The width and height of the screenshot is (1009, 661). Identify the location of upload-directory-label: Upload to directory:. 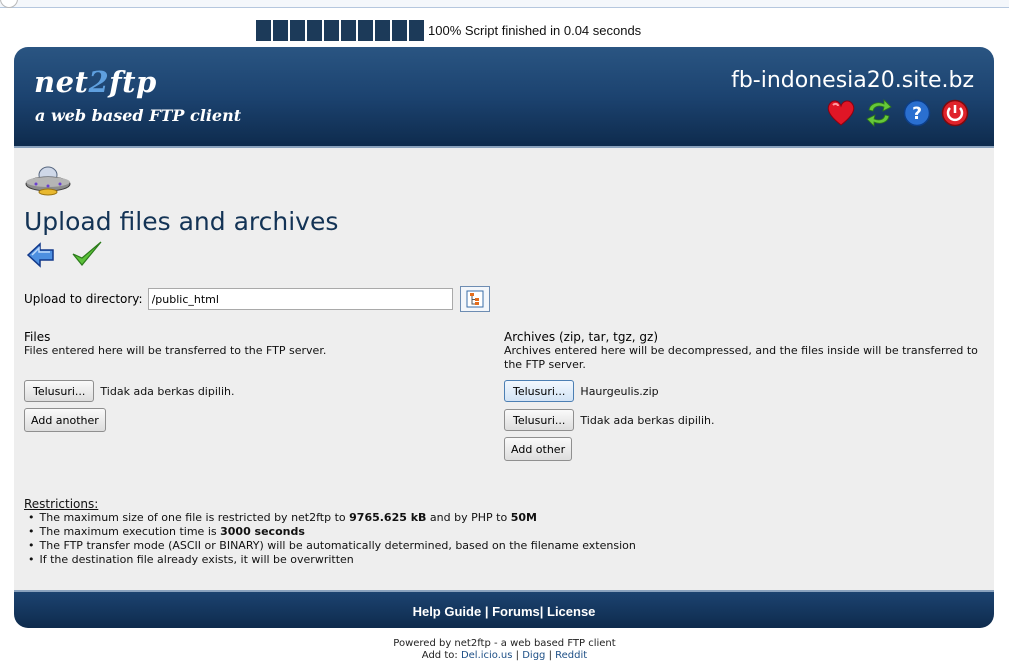
(83, 299).